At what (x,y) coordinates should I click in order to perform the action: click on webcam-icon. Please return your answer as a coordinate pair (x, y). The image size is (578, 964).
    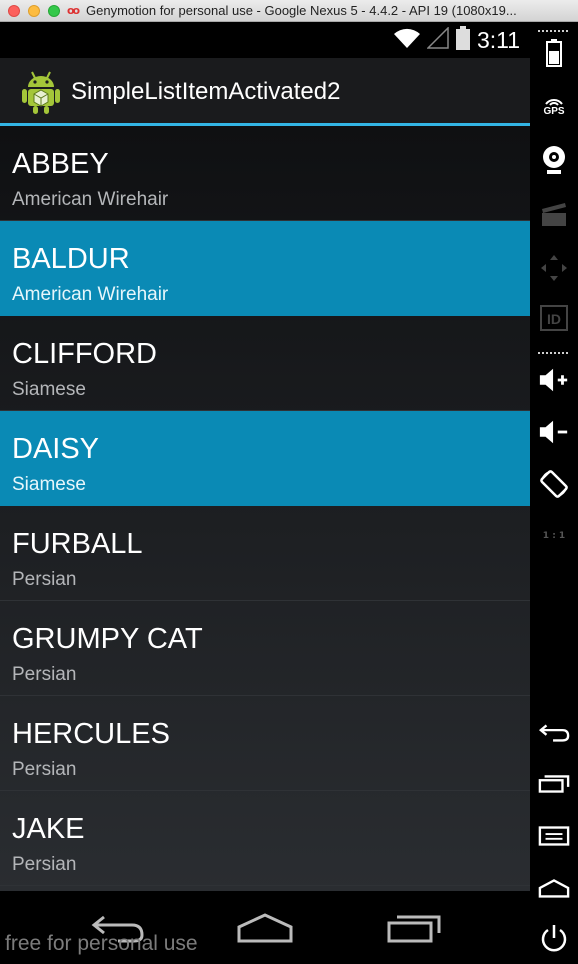
    Looking at the image, I should click on (554, 160).